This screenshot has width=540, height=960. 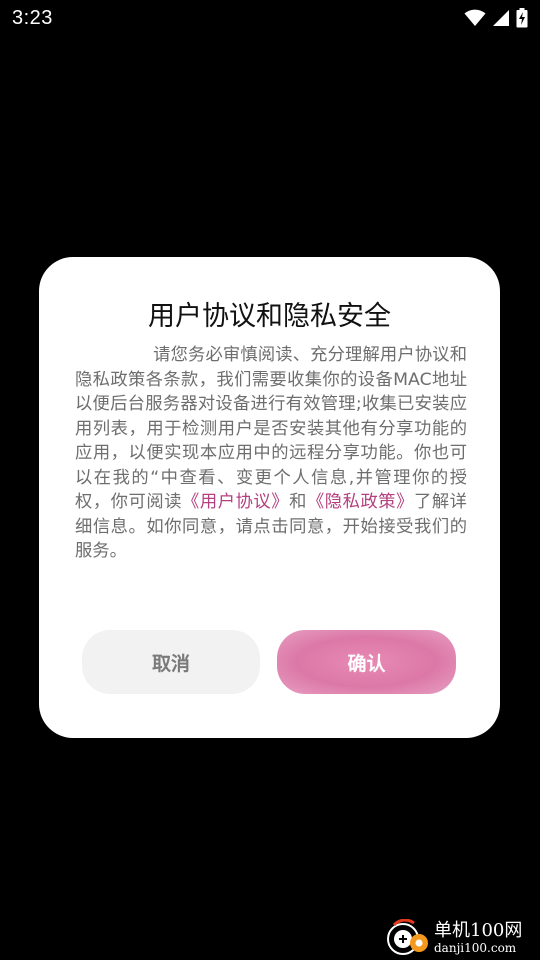 I want to click on watermark: 单机100网 danji100.com, so click(x=461, y=938).